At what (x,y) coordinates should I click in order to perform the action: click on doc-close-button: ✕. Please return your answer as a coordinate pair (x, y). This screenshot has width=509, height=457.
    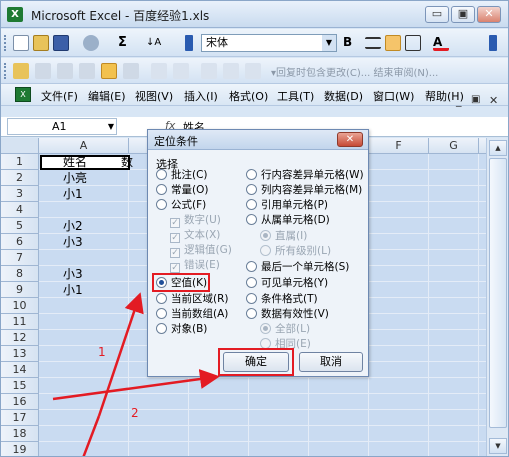
    Looking at the image, I should click on (493, 100).